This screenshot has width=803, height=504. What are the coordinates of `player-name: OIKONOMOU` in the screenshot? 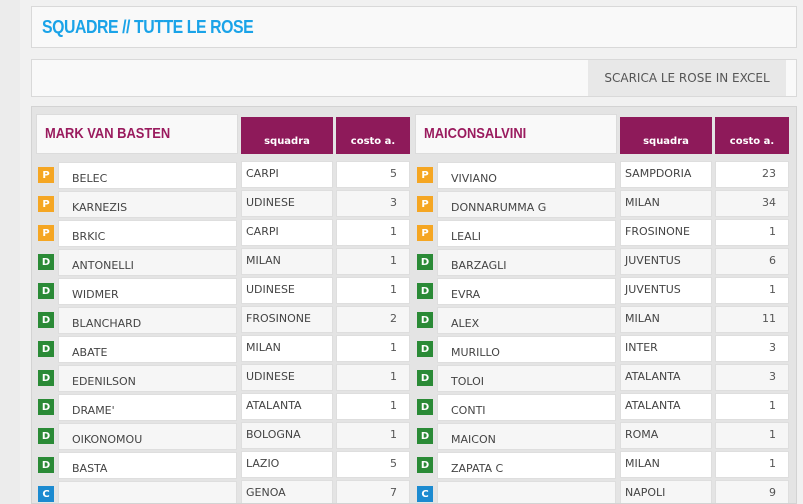 It's located at (147, 436).